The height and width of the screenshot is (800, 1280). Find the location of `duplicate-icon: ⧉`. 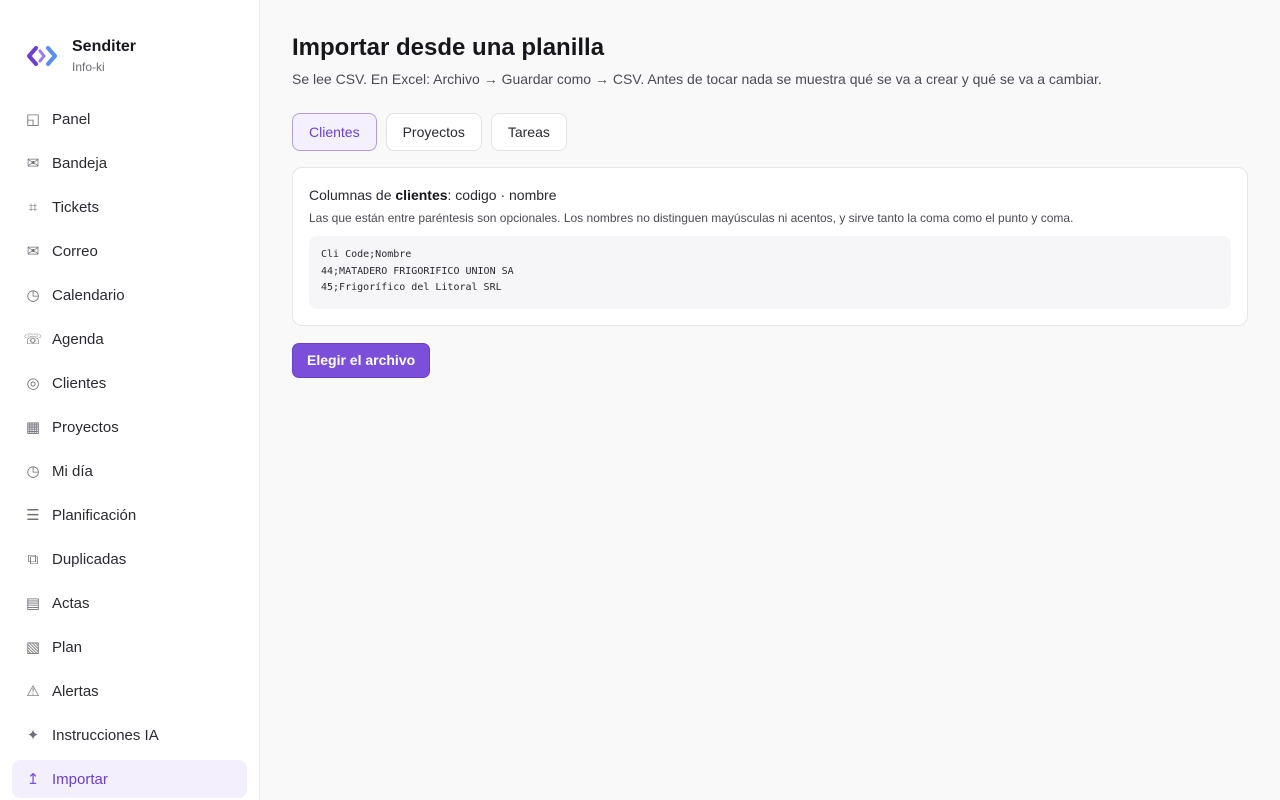

duplicate-icon: ⧉ is located at coordinates (33, 559).